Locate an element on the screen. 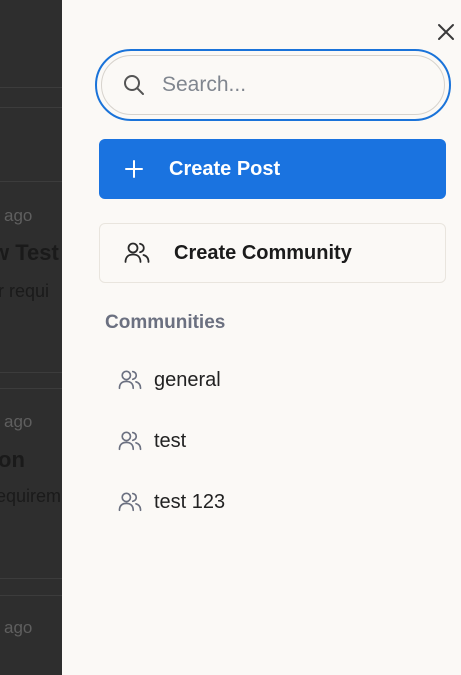 This screenshot has height=675, width=461. community-name: test 123 is located at coordinates (190, 501).